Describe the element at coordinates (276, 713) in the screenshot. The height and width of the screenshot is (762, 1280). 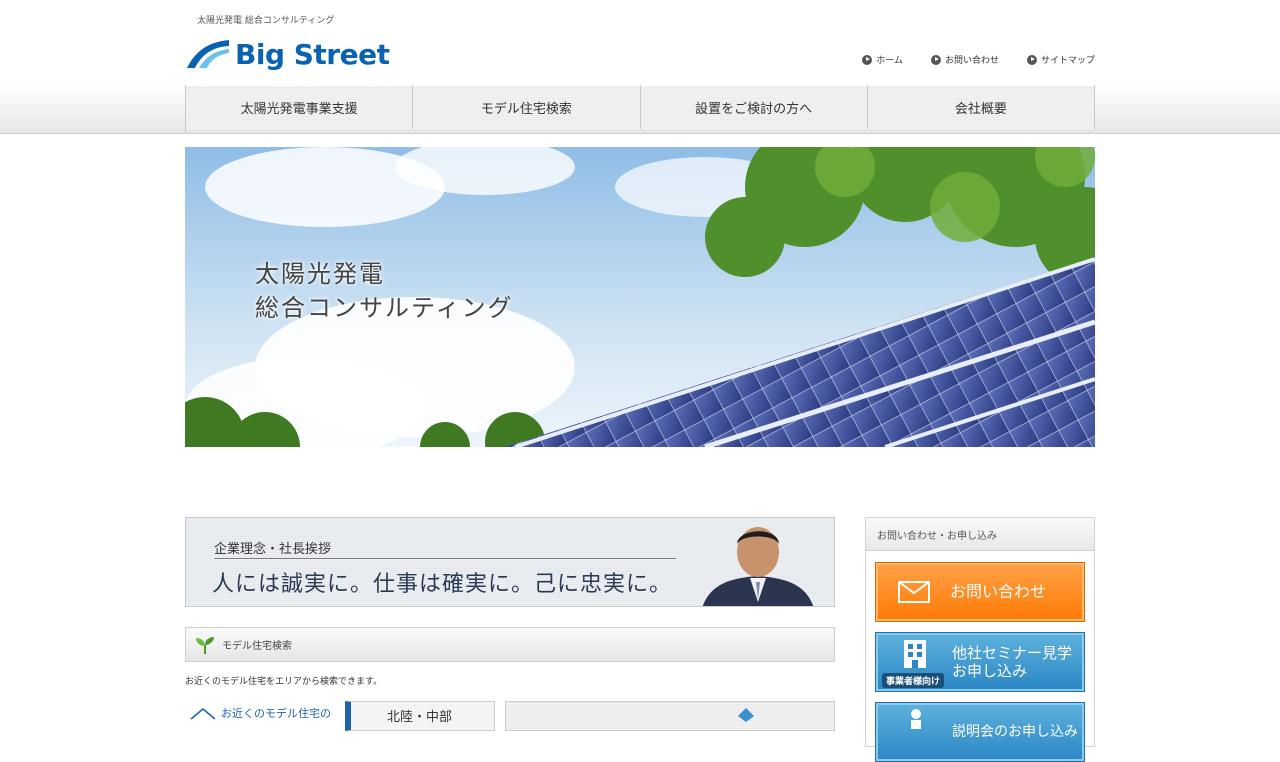
I see `thumb-label: お近くのモデル住宅の` at that location.